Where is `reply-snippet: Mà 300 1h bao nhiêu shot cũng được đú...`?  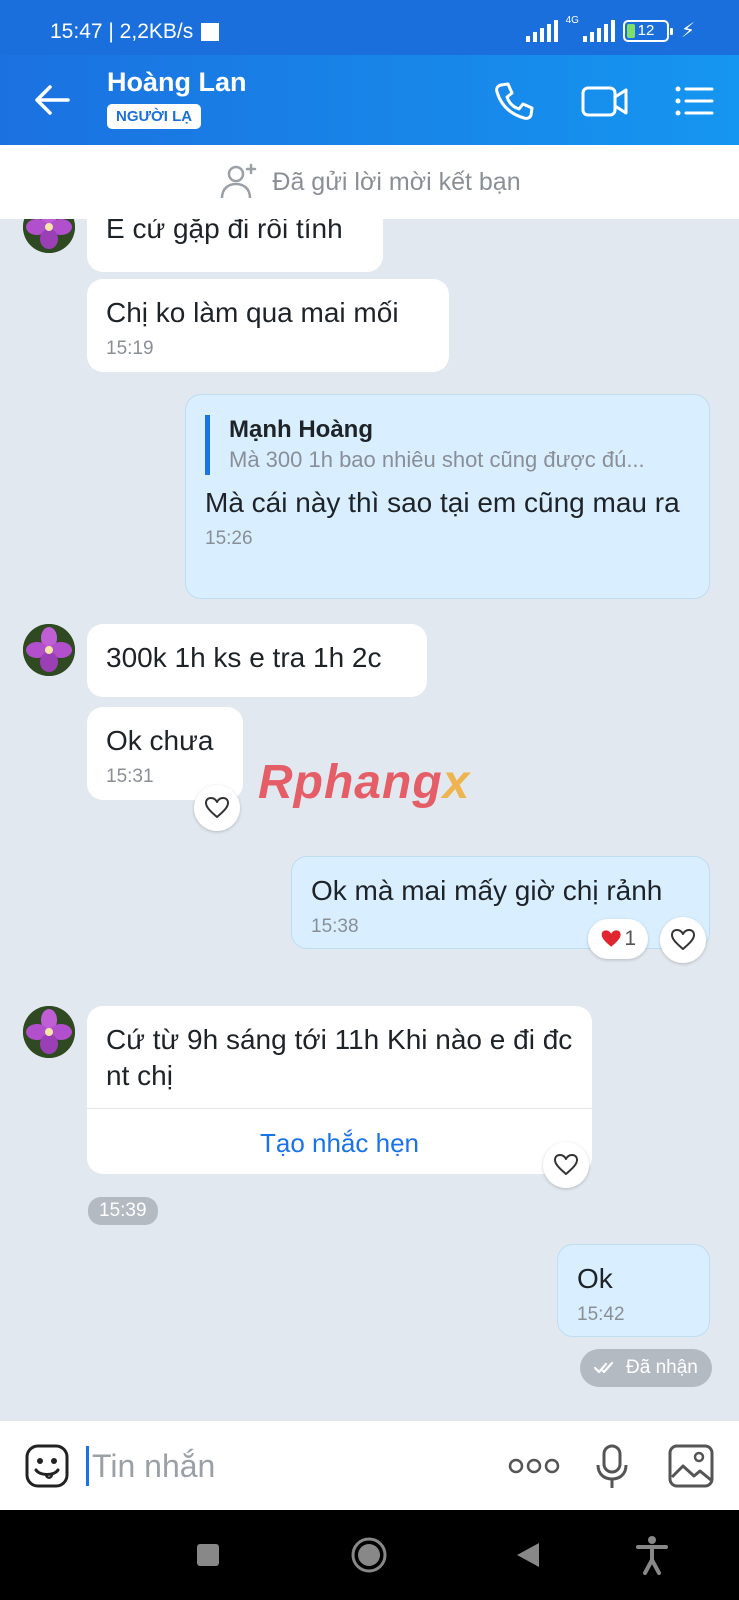 reply-snippet: Mà 300 1h bao nhiêu shot cũng được đú... is located at coordinates (437, 459).